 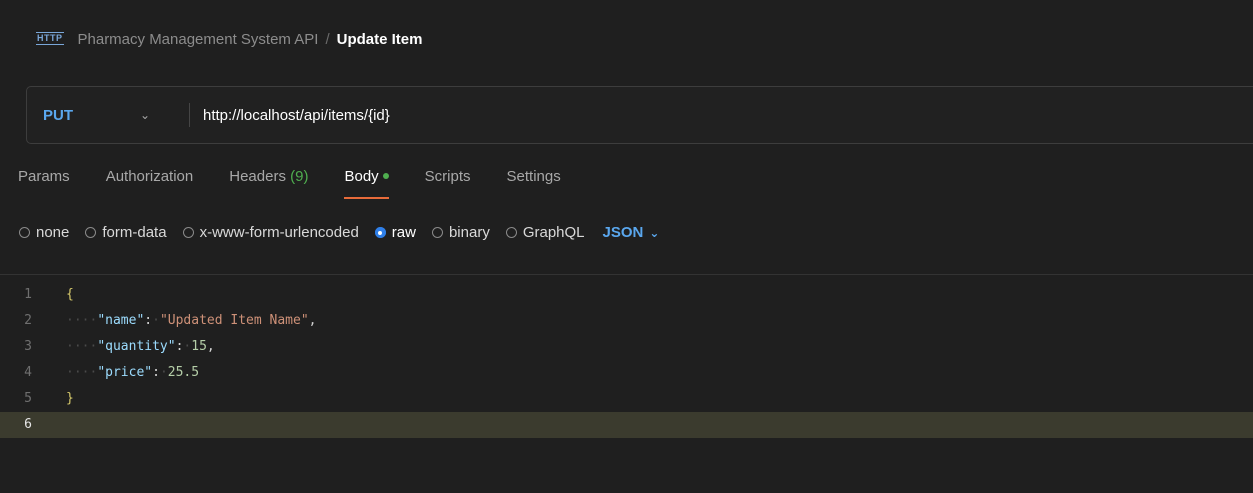 I want to click on code-text: {, so click(x=70, y=295).